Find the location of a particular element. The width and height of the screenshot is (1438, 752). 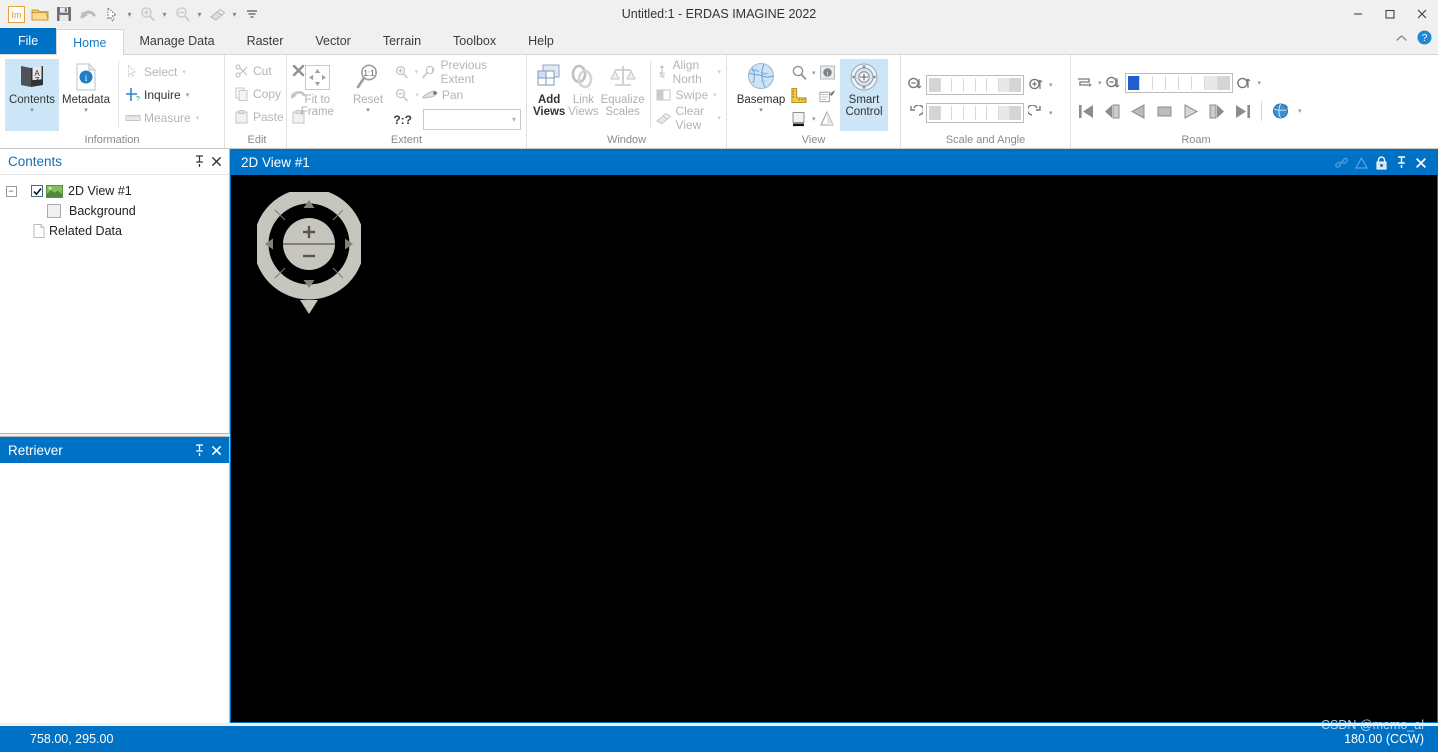

tree-item-background: Background is located at coordinates (116, 211).